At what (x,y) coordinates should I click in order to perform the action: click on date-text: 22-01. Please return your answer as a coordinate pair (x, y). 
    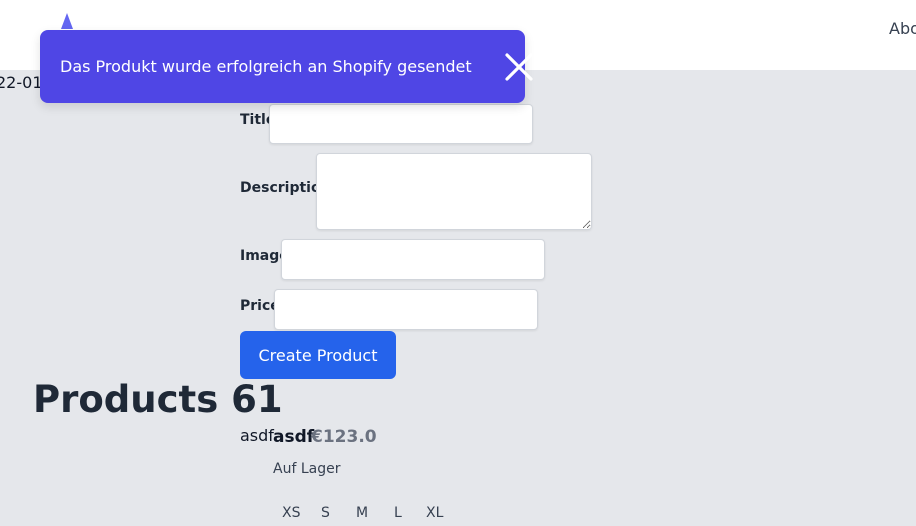
    Looking at the image, I should click on (21, 82).